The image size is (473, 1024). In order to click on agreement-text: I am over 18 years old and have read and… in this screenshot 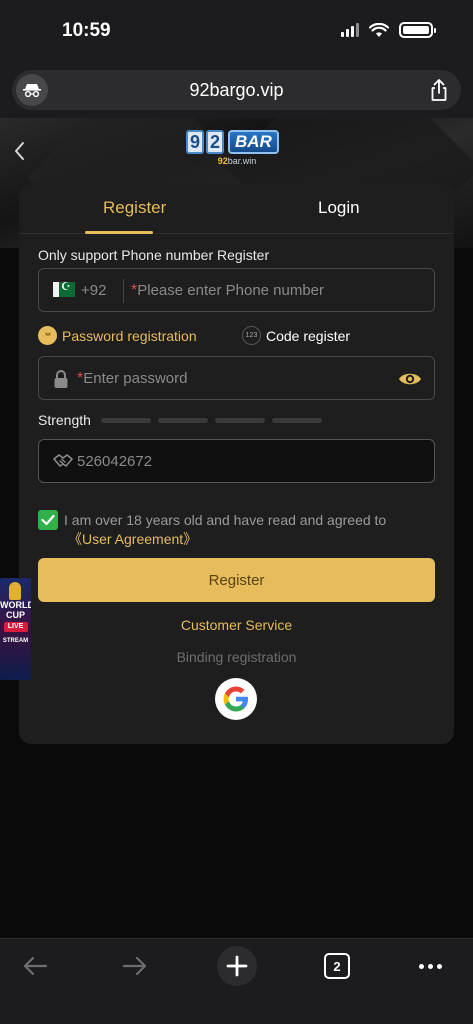, I will do `click(225, 520)`.